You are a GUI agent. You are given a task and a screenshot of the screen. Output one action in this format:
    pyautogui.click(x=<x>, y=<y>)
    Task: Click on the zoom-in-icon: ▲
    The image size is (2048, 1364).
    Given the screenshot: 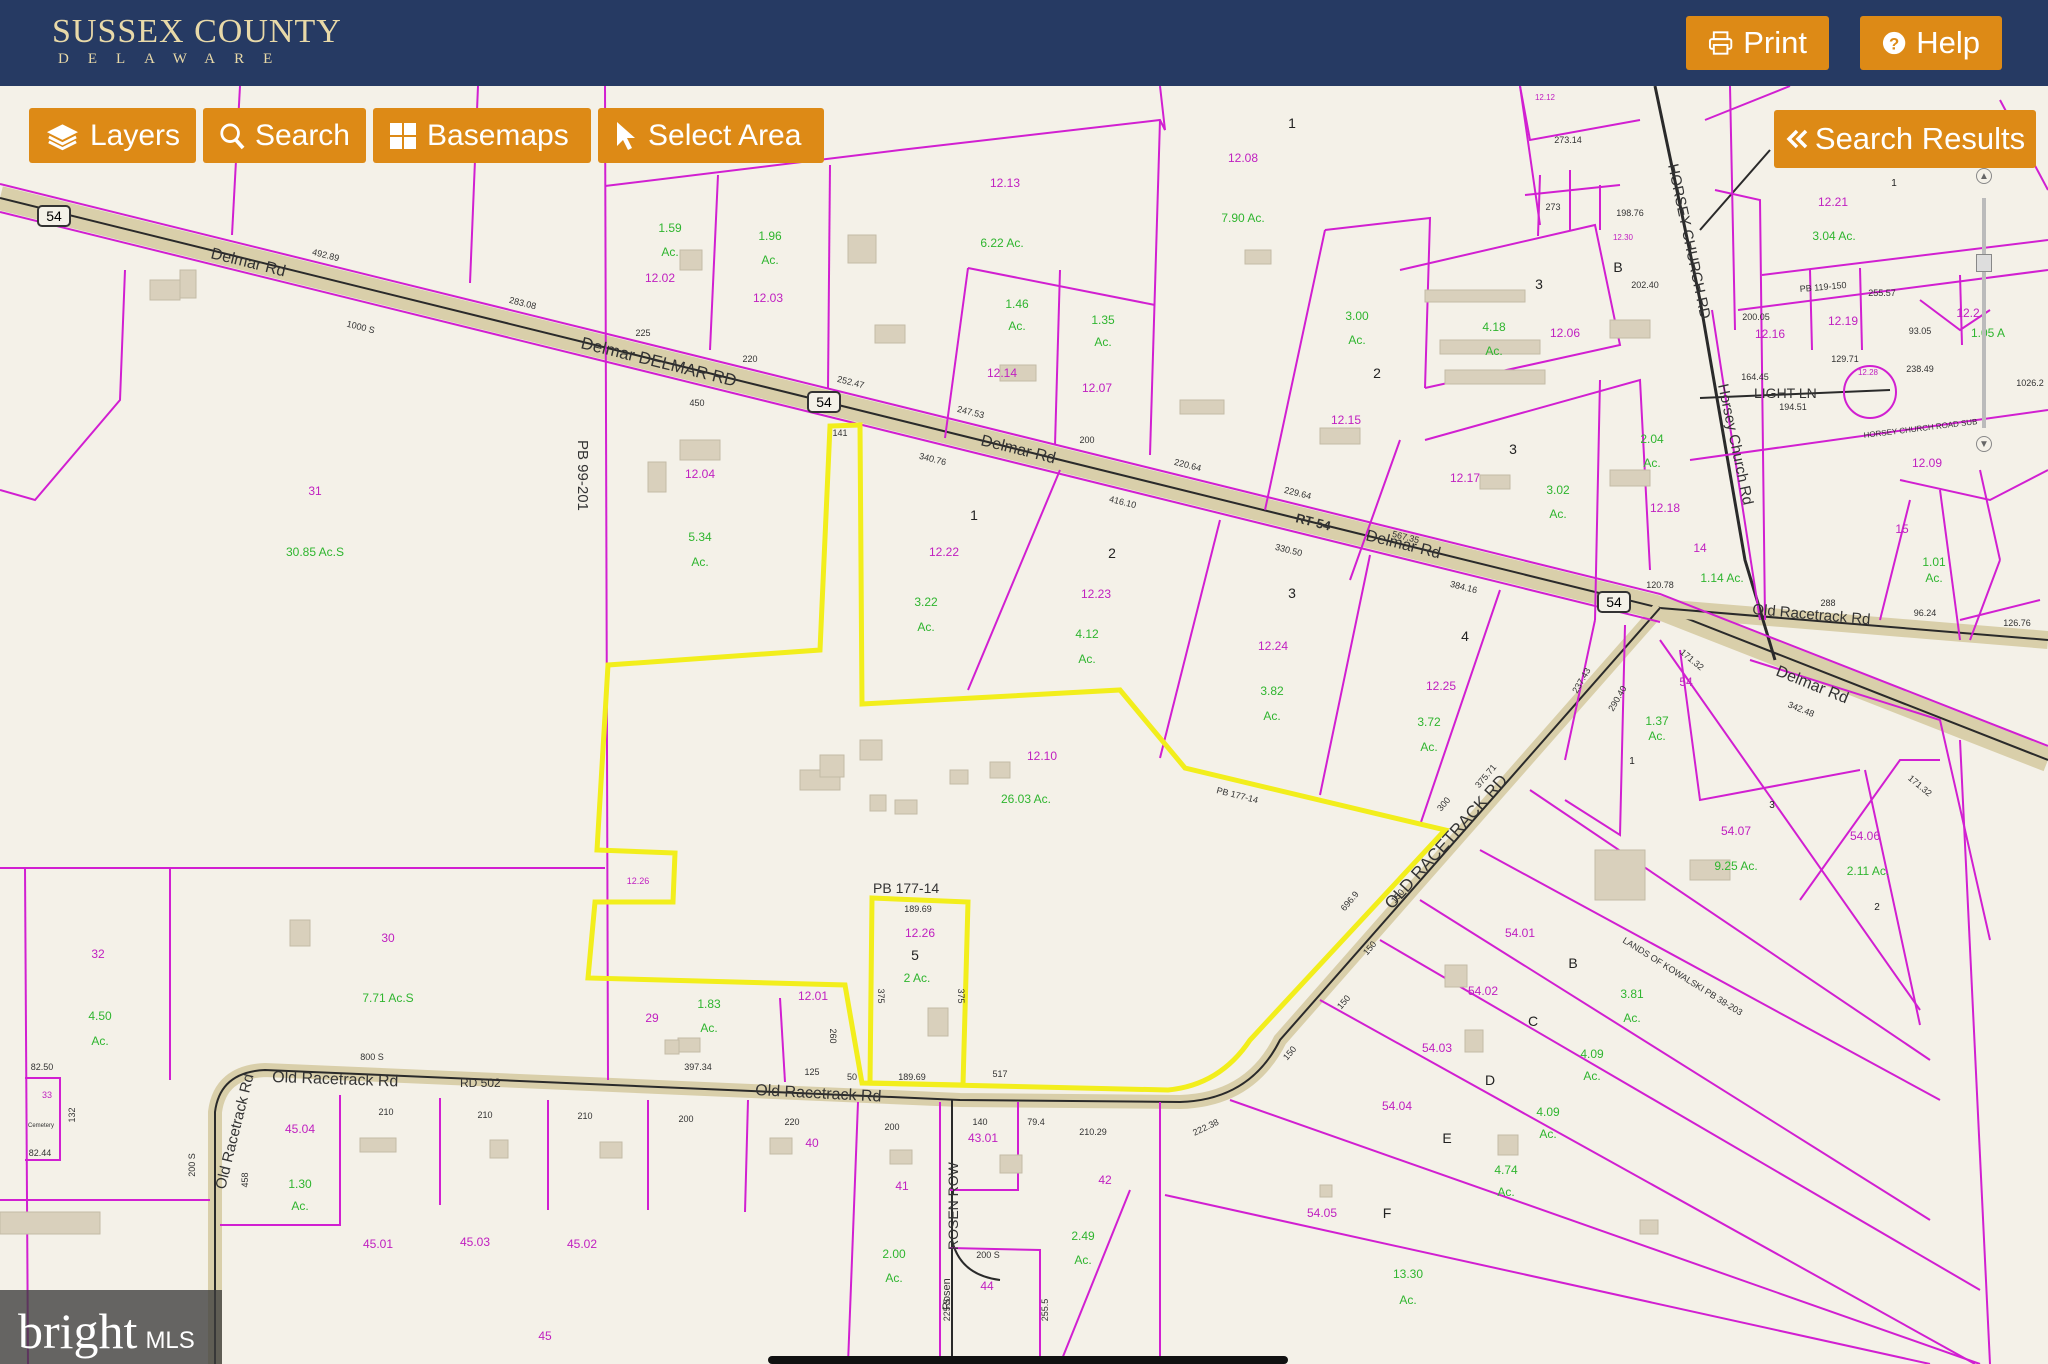 What is the action you would take?
    pyautogui.click(x=1984, y=176)
    